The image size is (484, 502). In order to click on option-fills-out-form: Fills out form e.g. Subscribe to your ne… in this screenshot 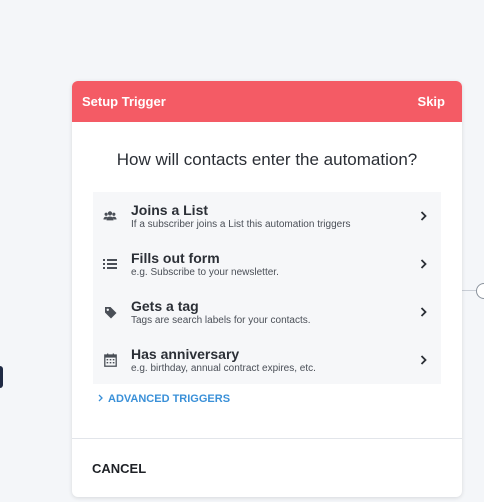, I will do `click(267, 264)`.